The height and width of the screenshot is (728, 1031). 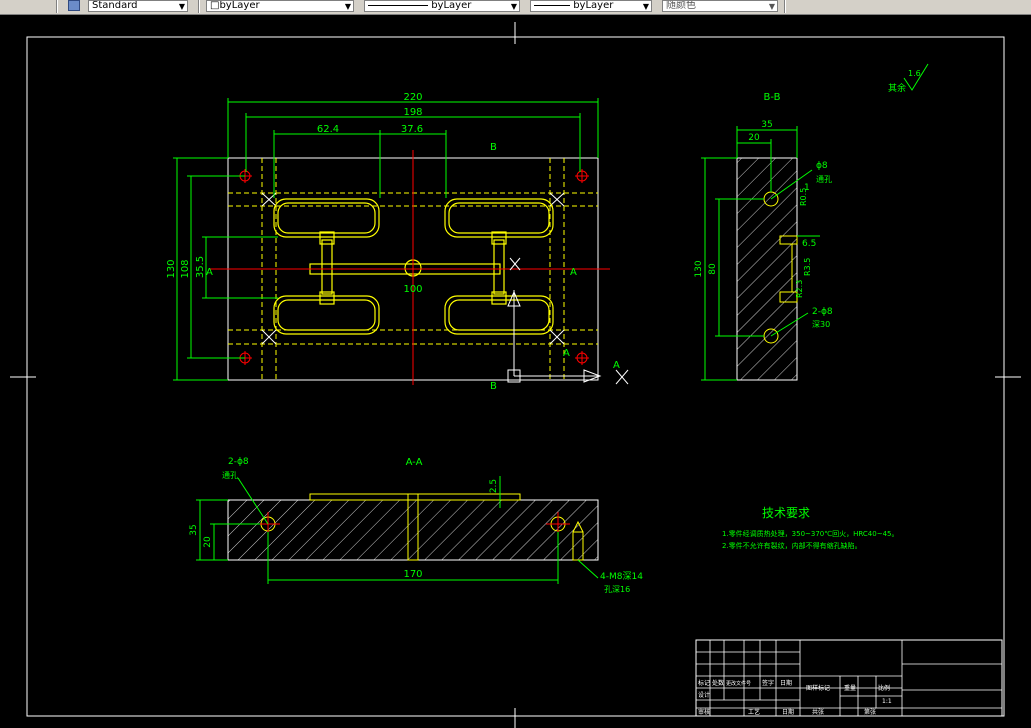 What do you see at coordinates (412, 289) in the screenshot?
I see `dim-runner-length: 100` at bounding box center [412, 289].